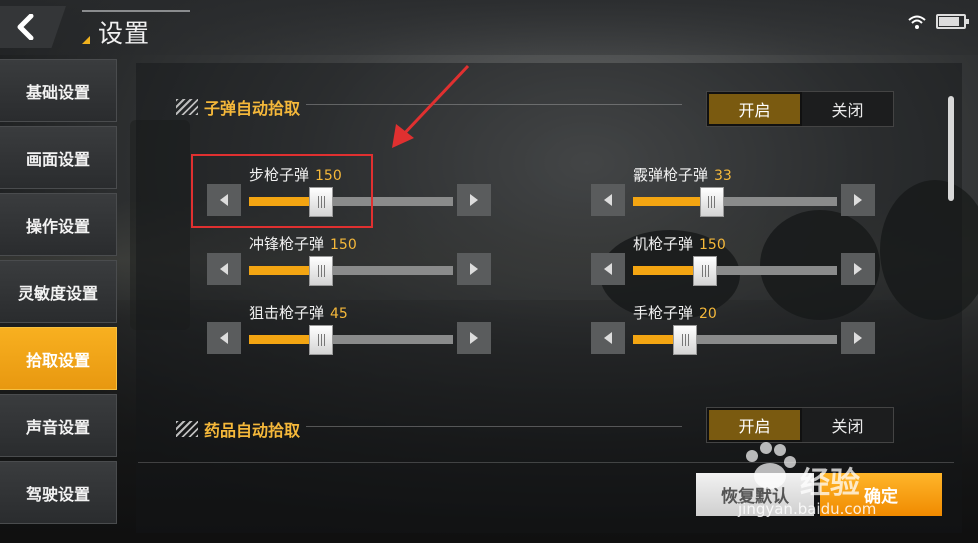  I want to click on slider-name: 狙击枪子弹, so click(287, 313).